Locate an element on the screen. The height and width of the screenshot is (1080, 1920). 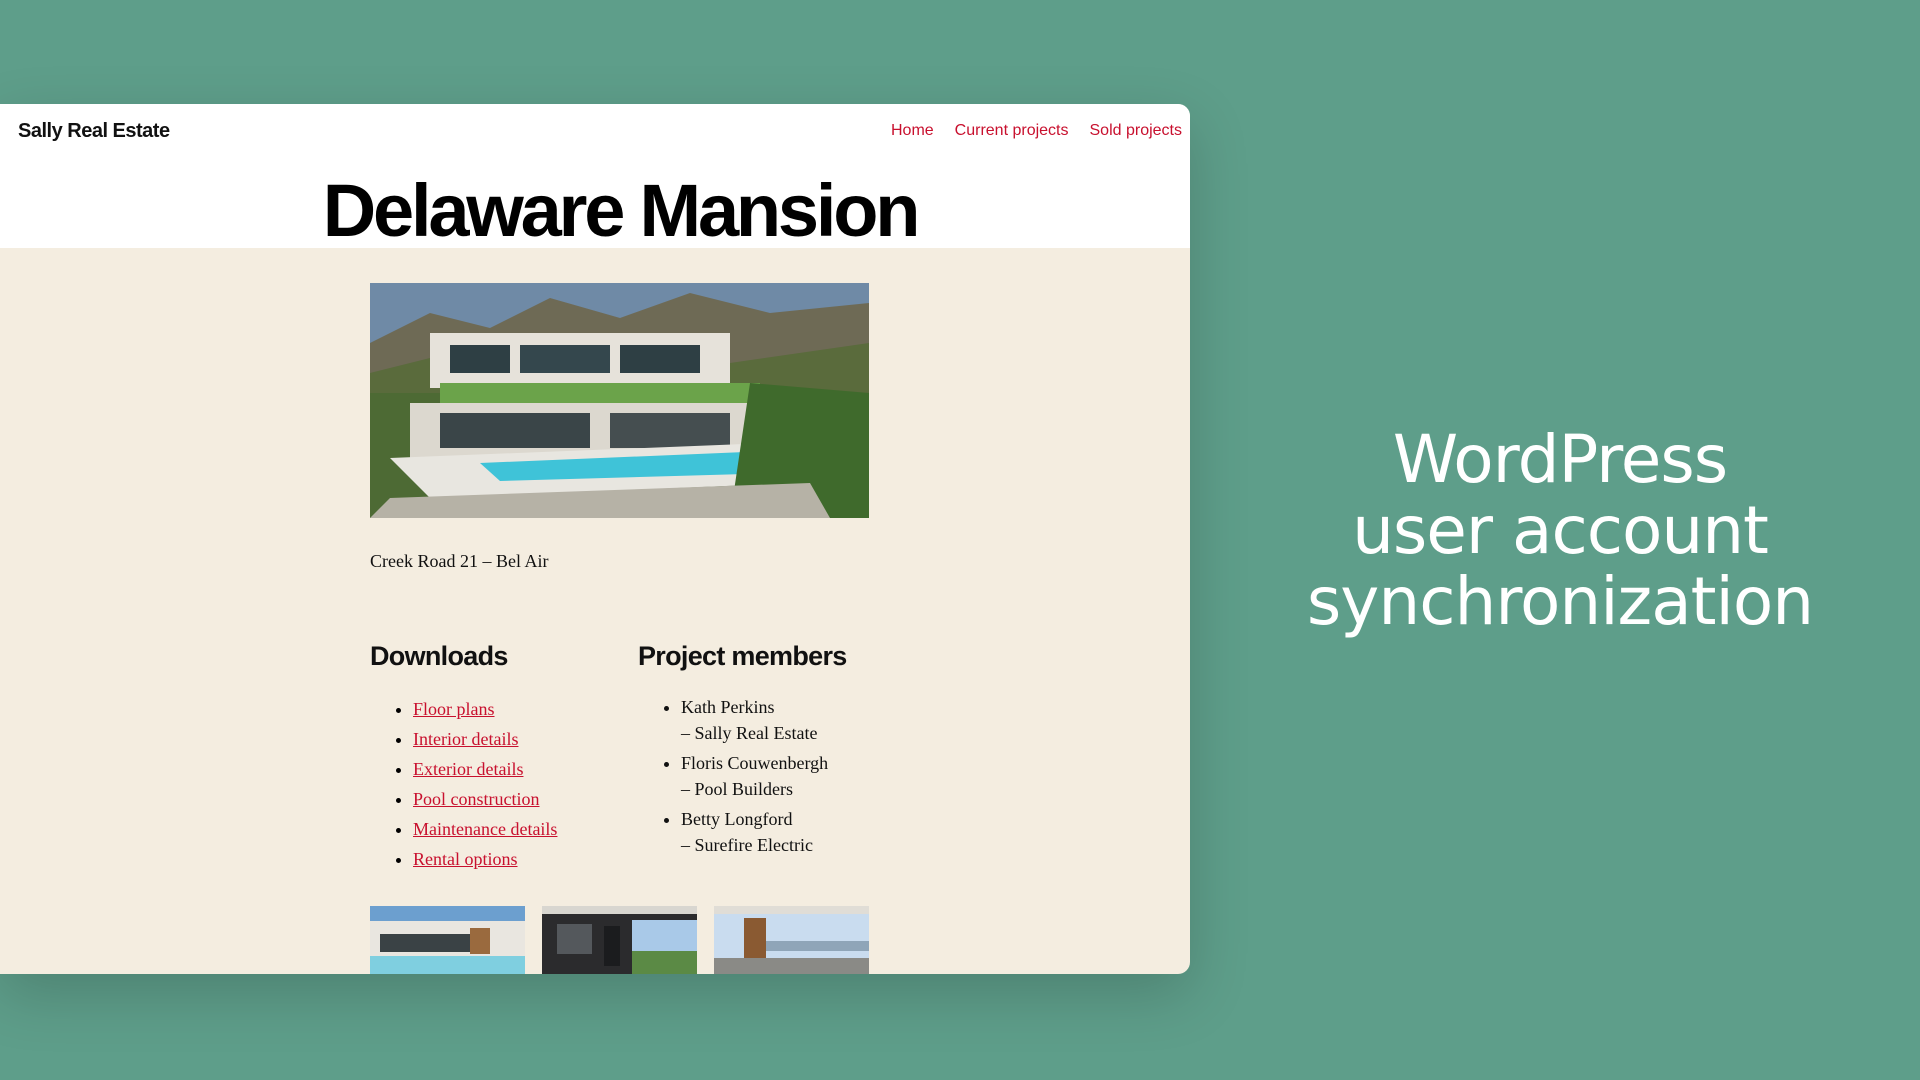
list-item: Pool construction is located at coordinates (485, 799).